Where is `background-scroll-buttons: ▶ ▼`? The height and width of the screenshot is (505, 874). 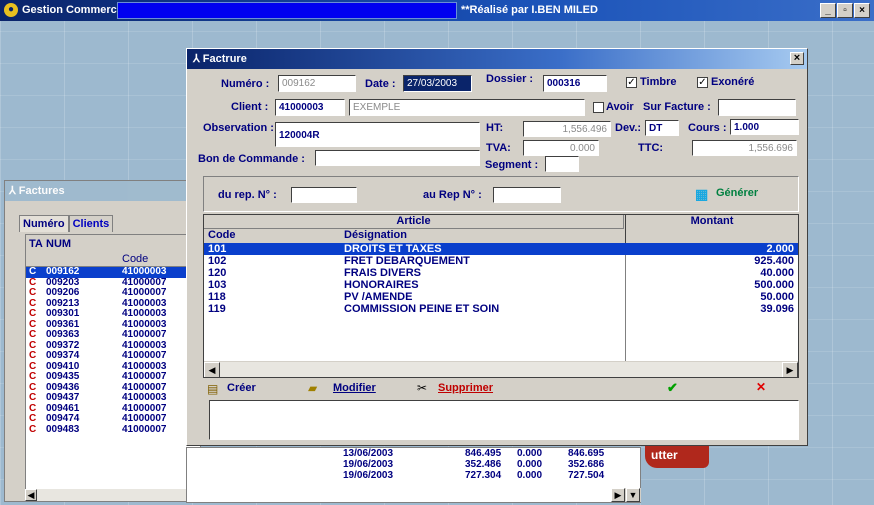 background-scroll-buttons: ▶ ▼ is located at coordinates (626, 495).